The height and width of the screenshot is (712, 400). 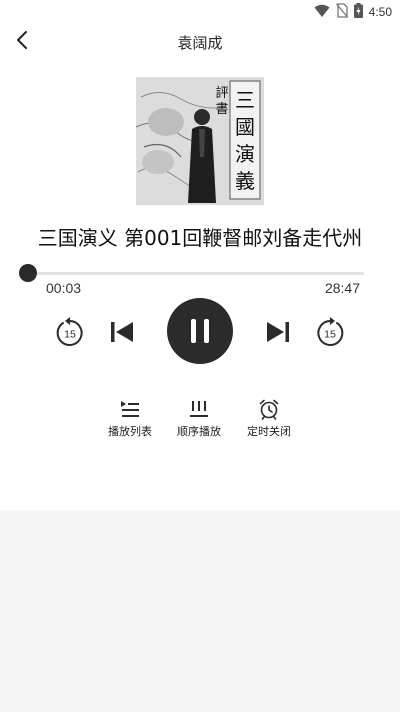 What do you see at coordinates (200, 12) in the screenshot?
I see `status-bar: 4:50` at bounding box center [200, 12].